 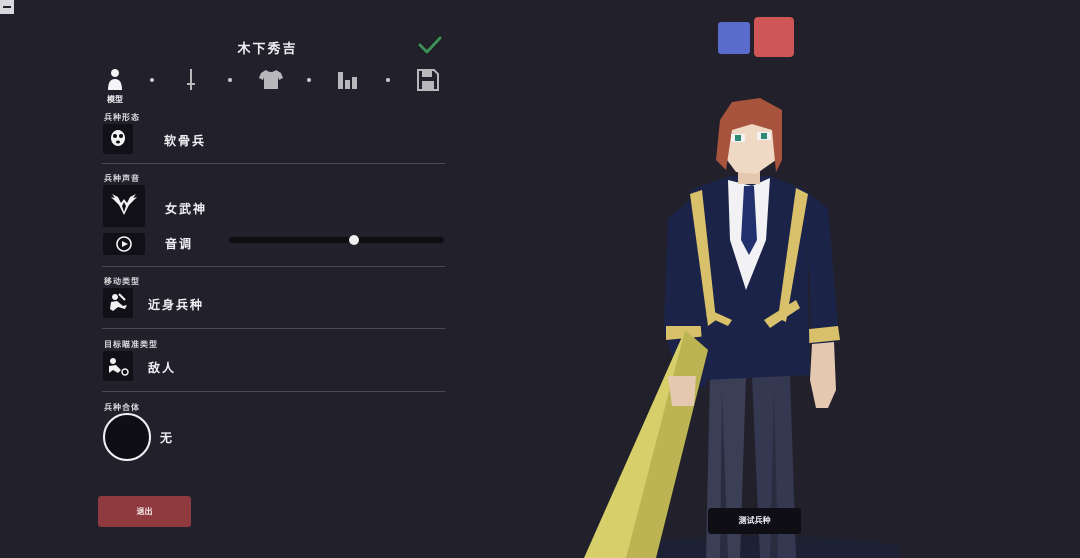 What do you see at coordinates (115, 79) in the screenshot?
I see `figure-icon` at bounding box center [115, 79].